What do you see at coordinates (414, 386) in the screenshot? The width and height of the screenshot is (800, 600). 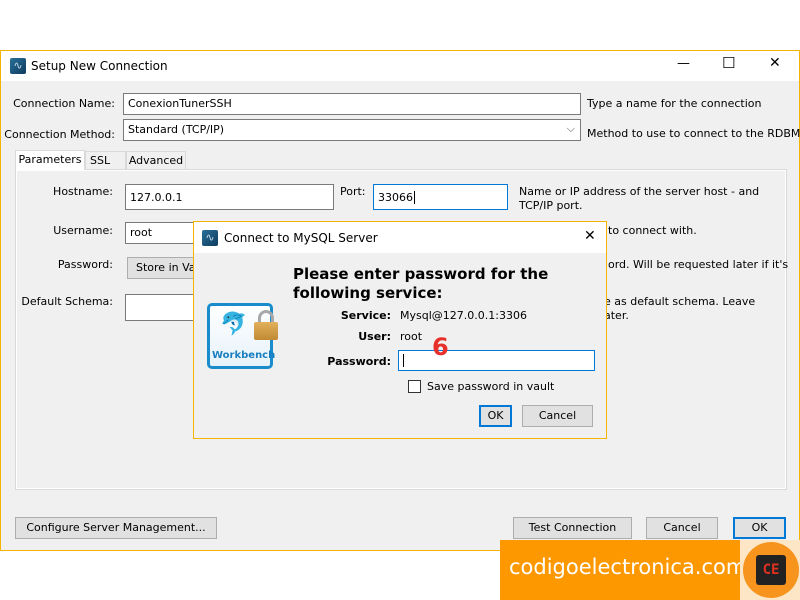 I see `save-password-checkbox` at bounding box center [414, 386].